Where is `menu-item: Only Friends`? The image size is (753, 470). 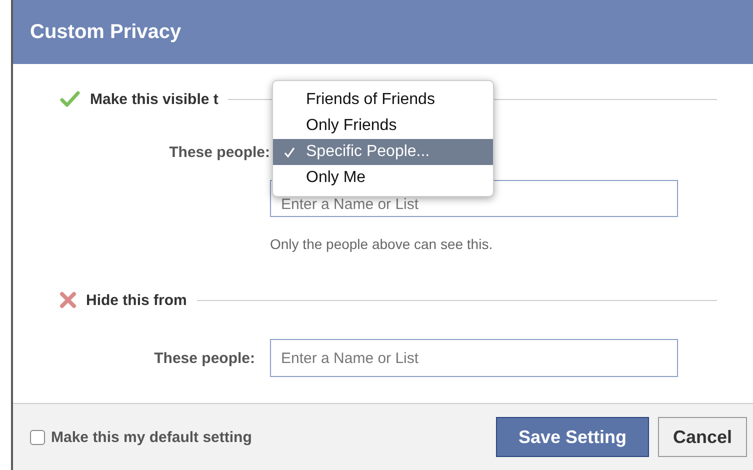
menu-item: Only Friends is located at coordinates (383, 126).